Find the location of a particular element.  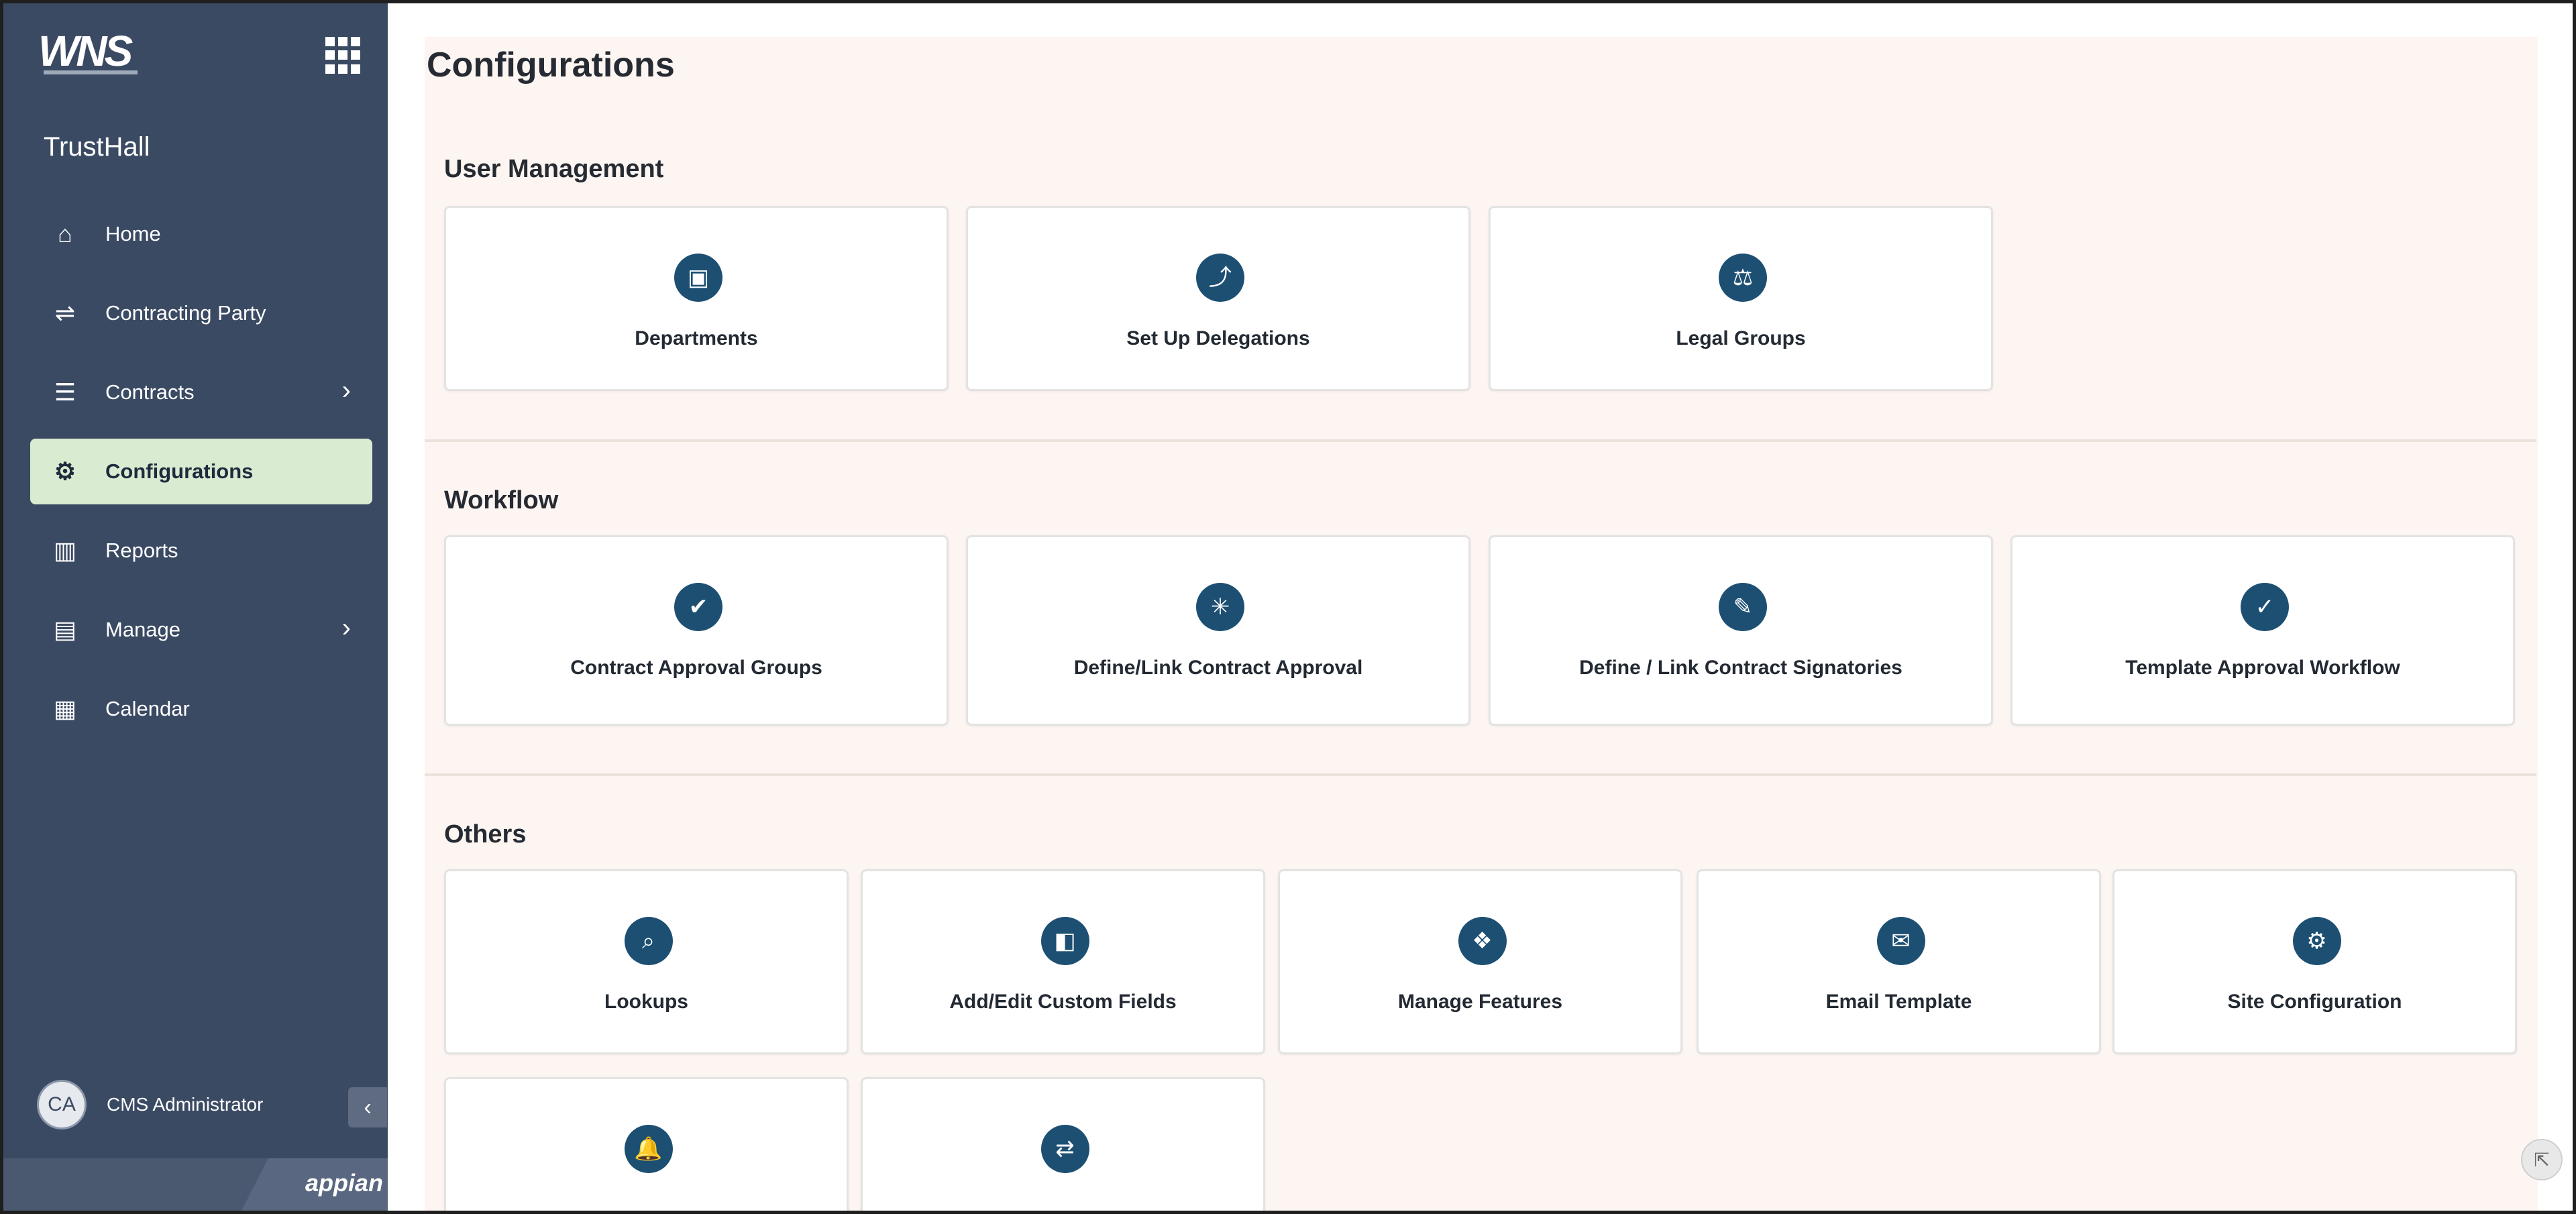

config-card: ✓ Template Approval Workflow is located at coordinates (2262, 630).